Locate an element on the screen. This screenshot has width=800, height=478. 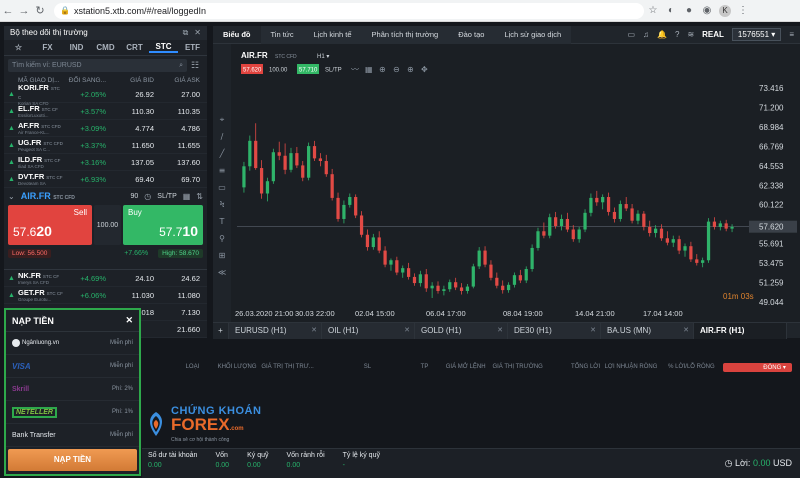
drawing-tool-icon: ⚲ is located at coordinates (222, 238).